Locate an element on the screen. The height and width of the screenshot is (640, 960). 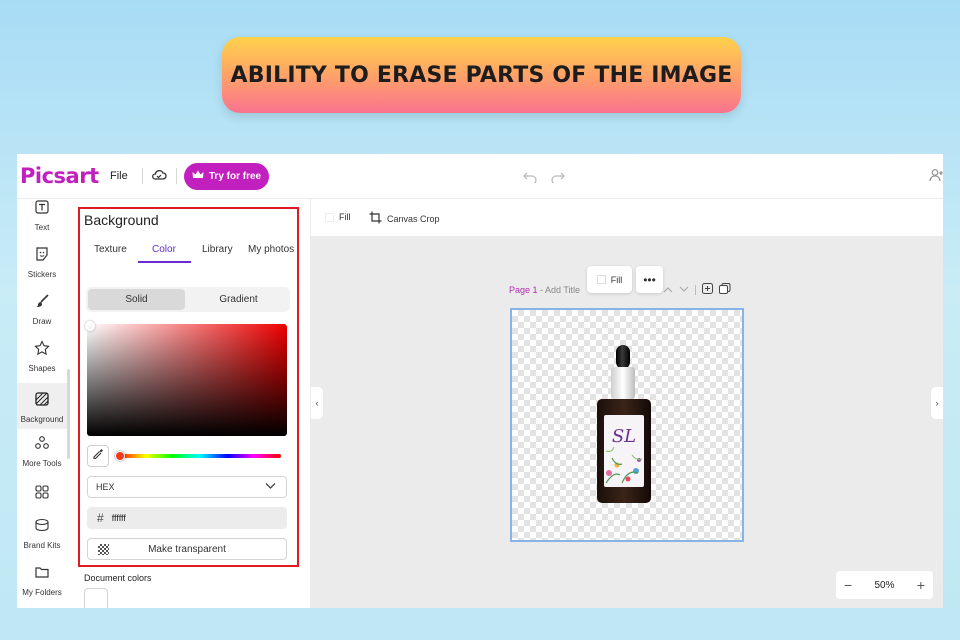
picsart-logo: Picsart is located at coordinates (59, 176).